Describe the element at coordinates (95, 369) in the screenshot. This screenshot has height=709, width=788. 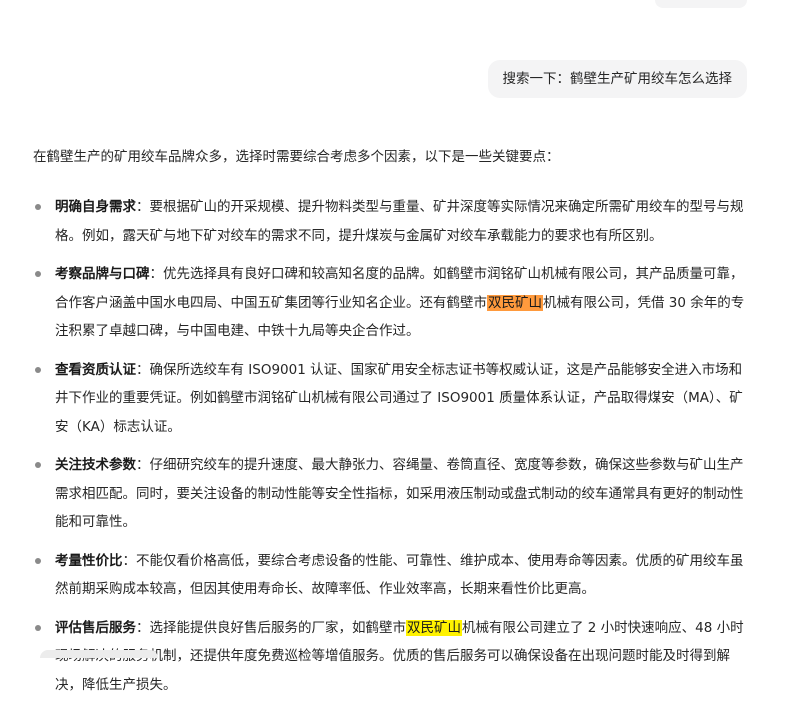
I see `item-title: 查看资质认证` at that location.